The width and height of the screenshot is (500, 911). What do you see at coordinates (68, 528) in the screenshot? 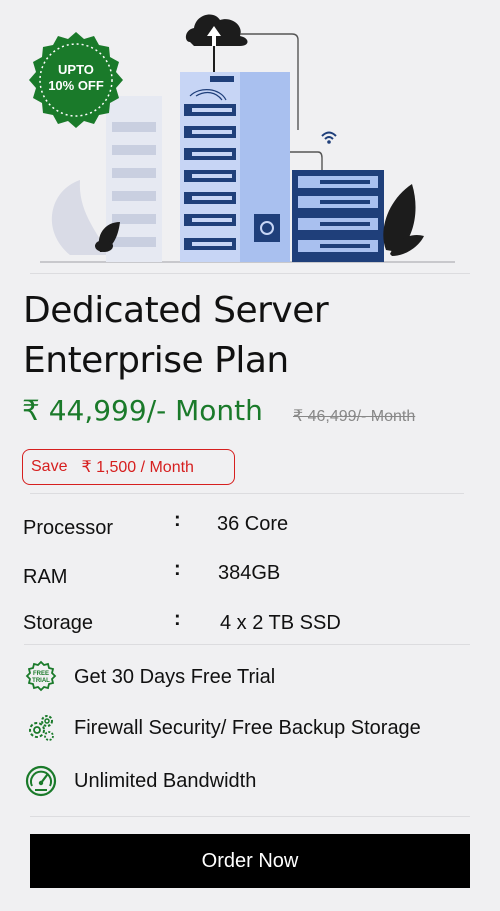
I see `spec-key: Processor` at bounding box center [68, 528].